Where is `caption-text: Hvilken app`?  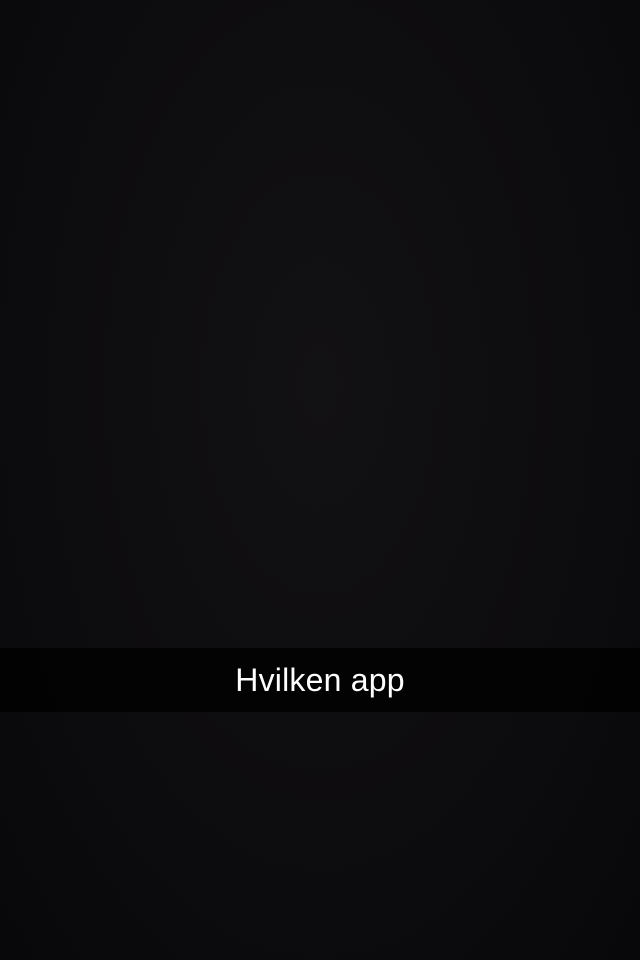
caption-text: Hvilken app is located at coordinates (320, 680).